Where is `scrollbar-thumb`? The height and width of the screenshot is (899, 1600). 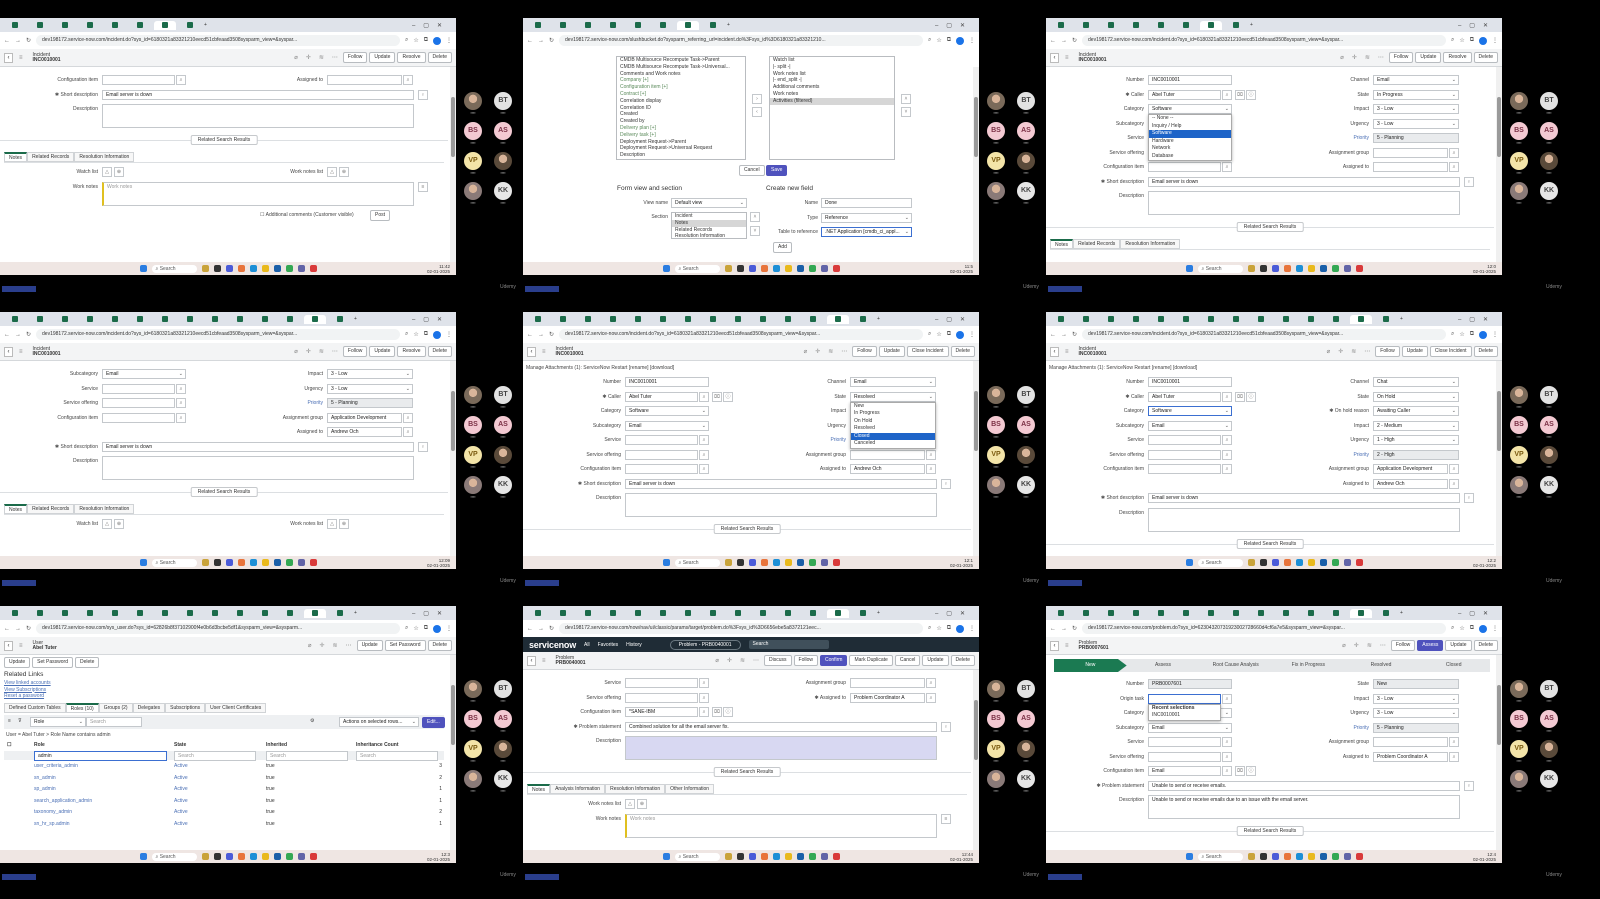 scrollbar-thumb is located at coordinates (453, 127).